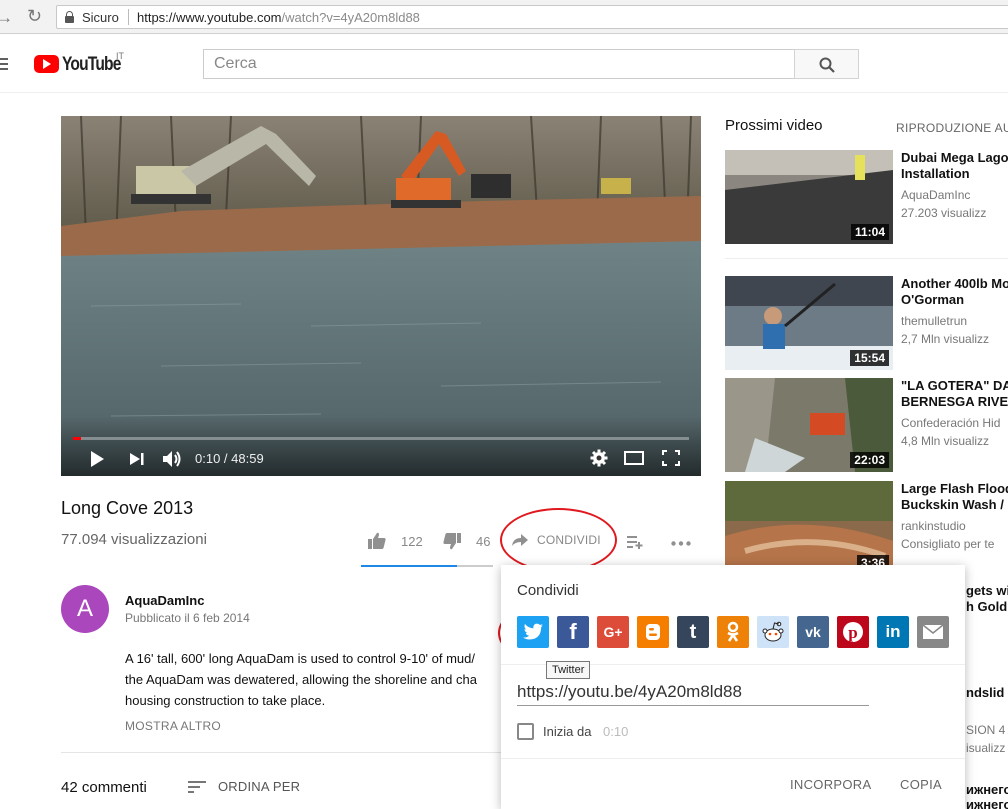 The image size is (1008, 809). I want to click on reddit-share-button, so click(773, 632).